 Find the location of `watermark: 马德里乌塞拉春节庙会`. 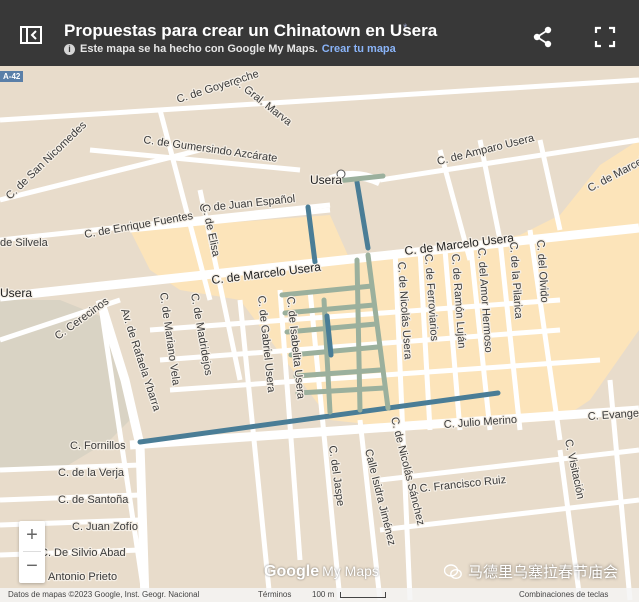

watermark: 马德里乌塞拉春节庙会 is located at coordinates (531, 571).